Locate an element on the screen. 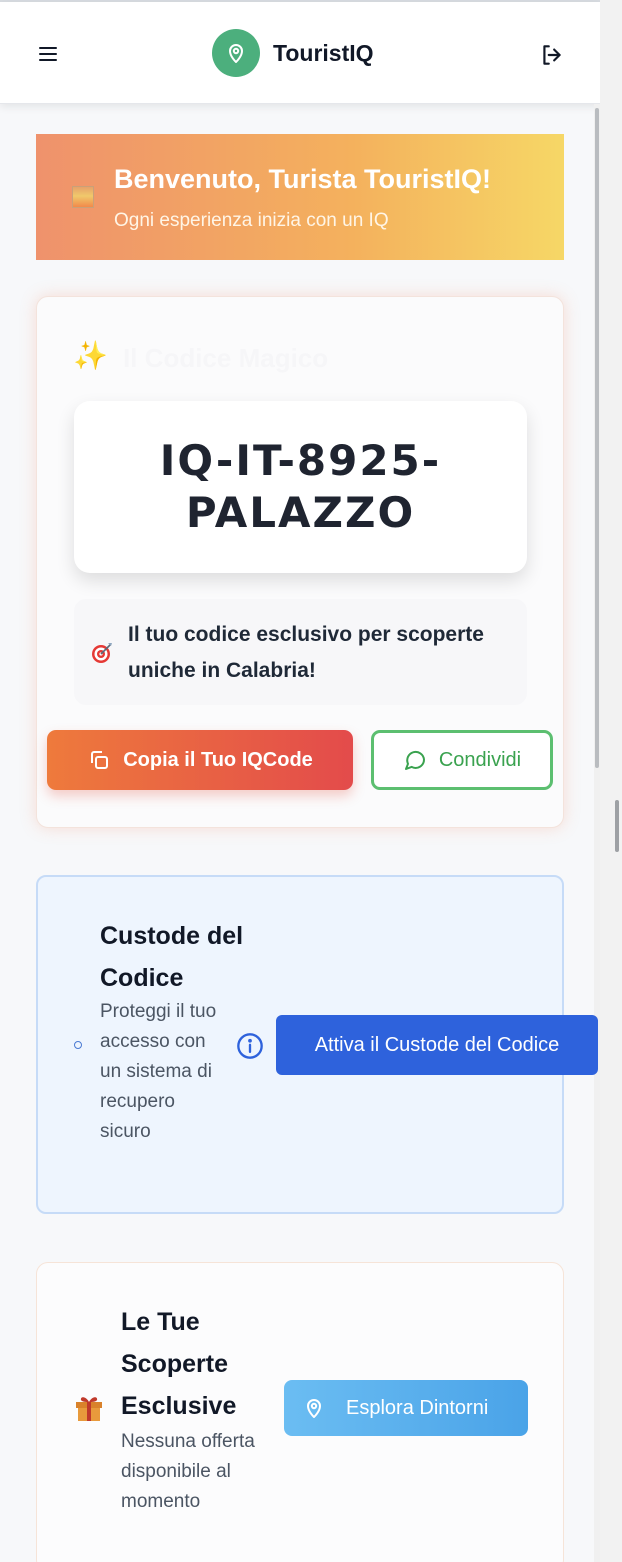 The image size is (622, 1562). explore-nearby-button: Esplora Dintorni is located at coordinates (406, 1408).